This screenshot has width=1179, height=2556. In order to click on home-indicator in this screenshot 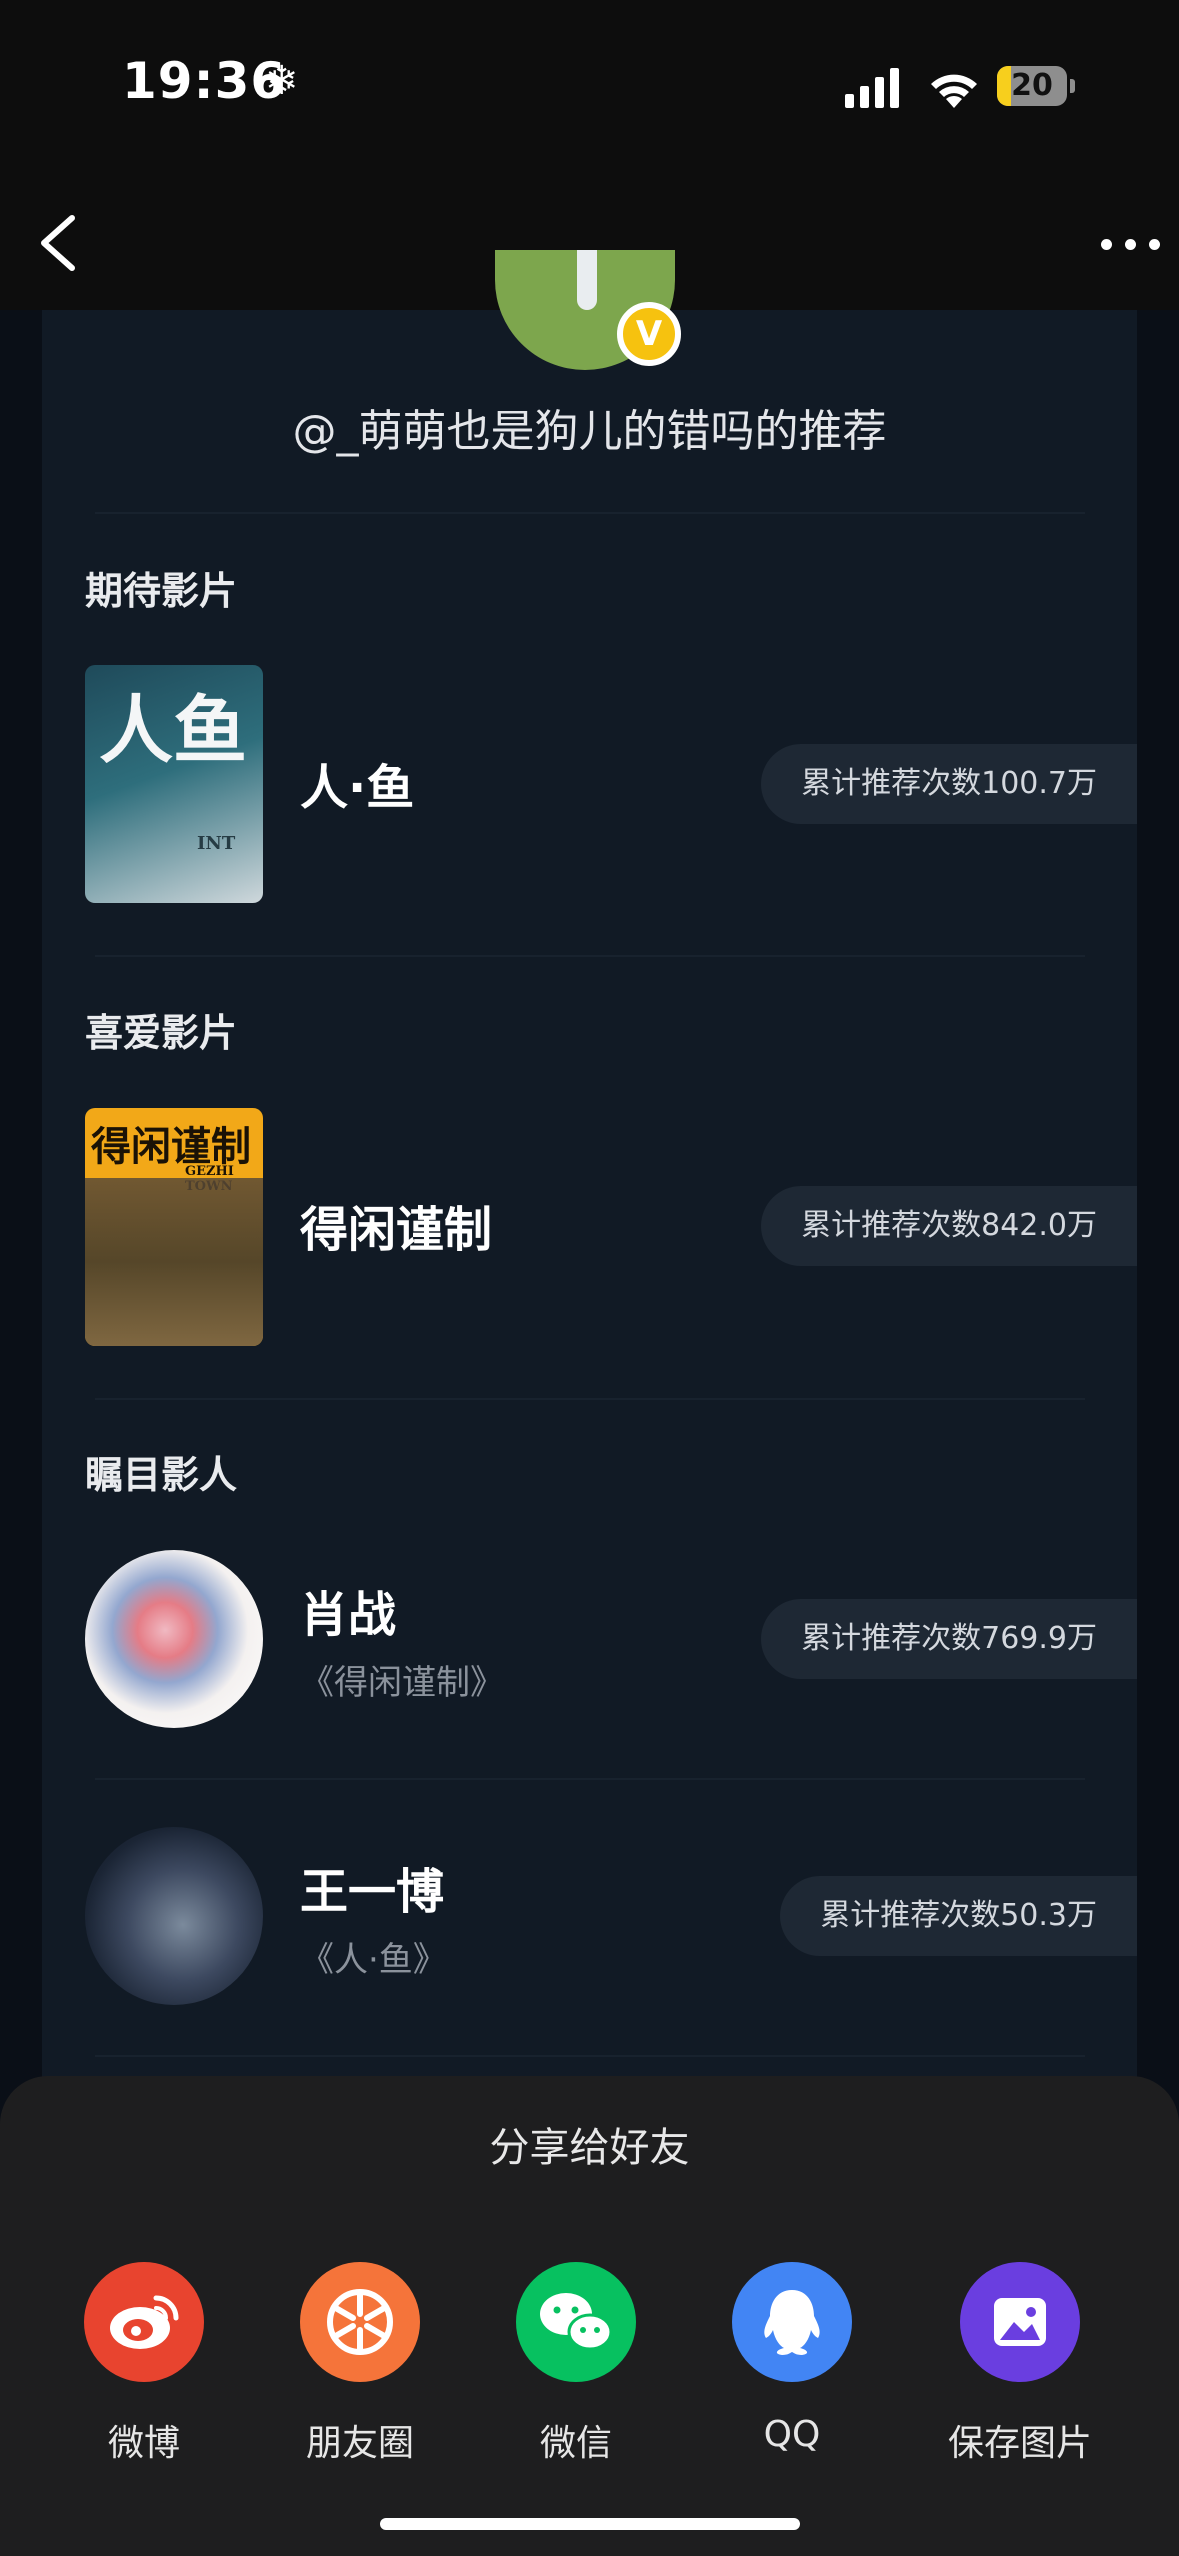, I will do `click(590, 2524)`.